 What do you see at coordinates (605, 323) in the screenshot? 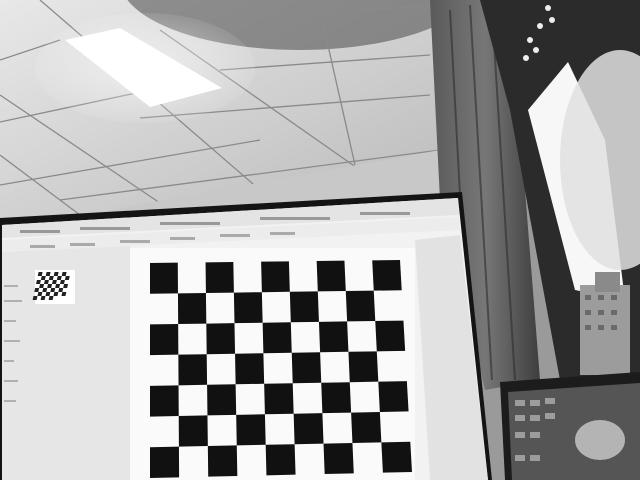
I see `distant-building` at bounding box center [605, 323].